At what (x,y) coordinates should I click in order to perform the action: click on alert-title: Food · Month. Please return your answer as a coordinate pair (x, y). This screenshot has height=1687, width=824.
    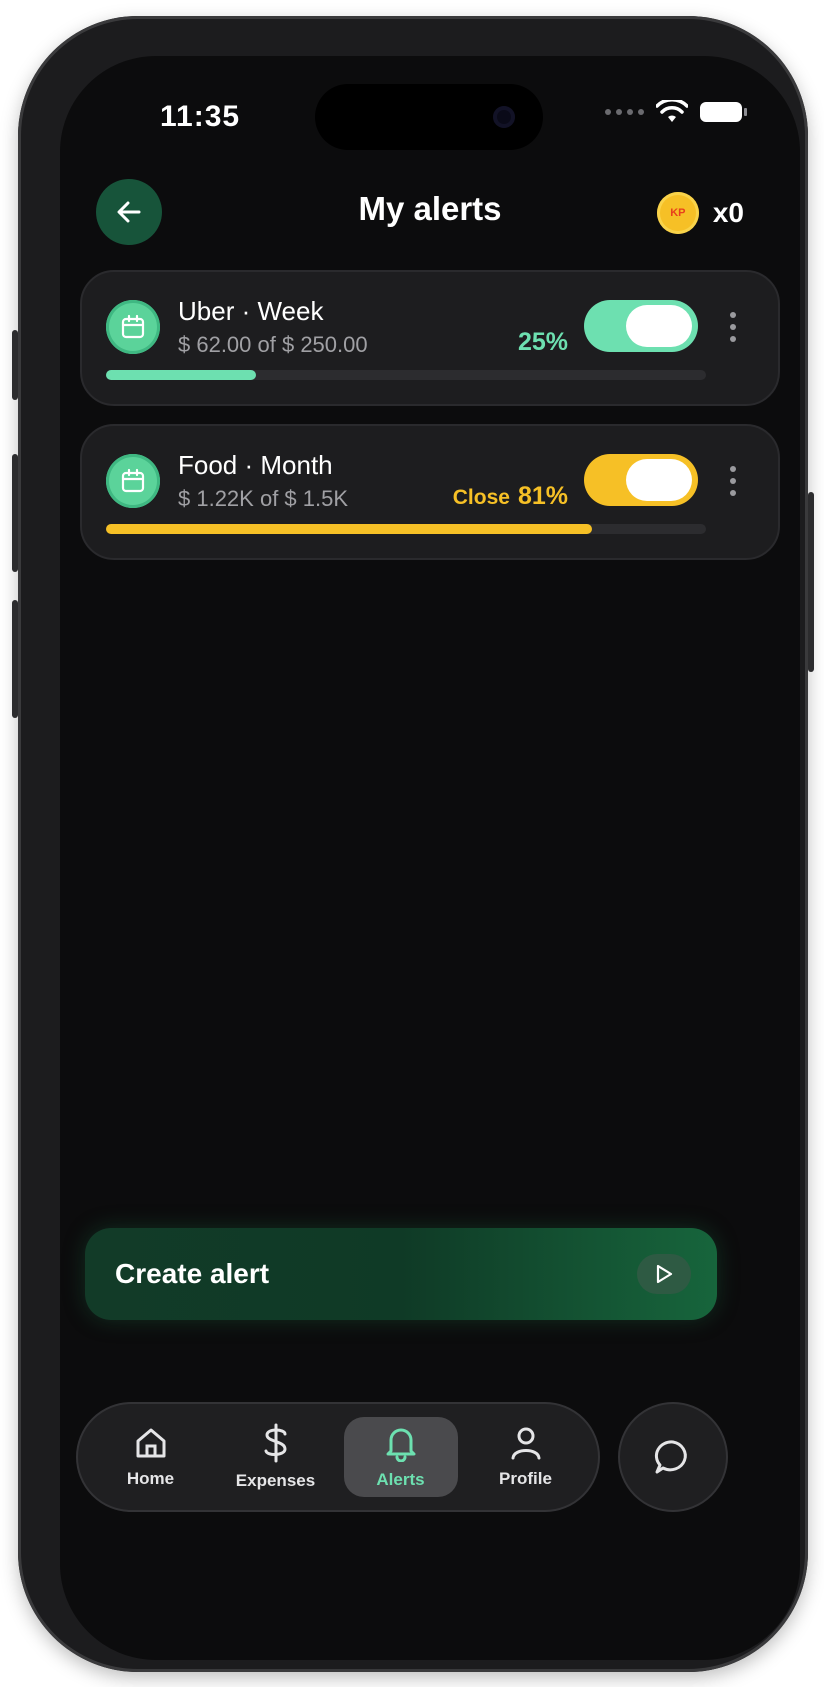
    Looking at the image, I should click on (255, 465).